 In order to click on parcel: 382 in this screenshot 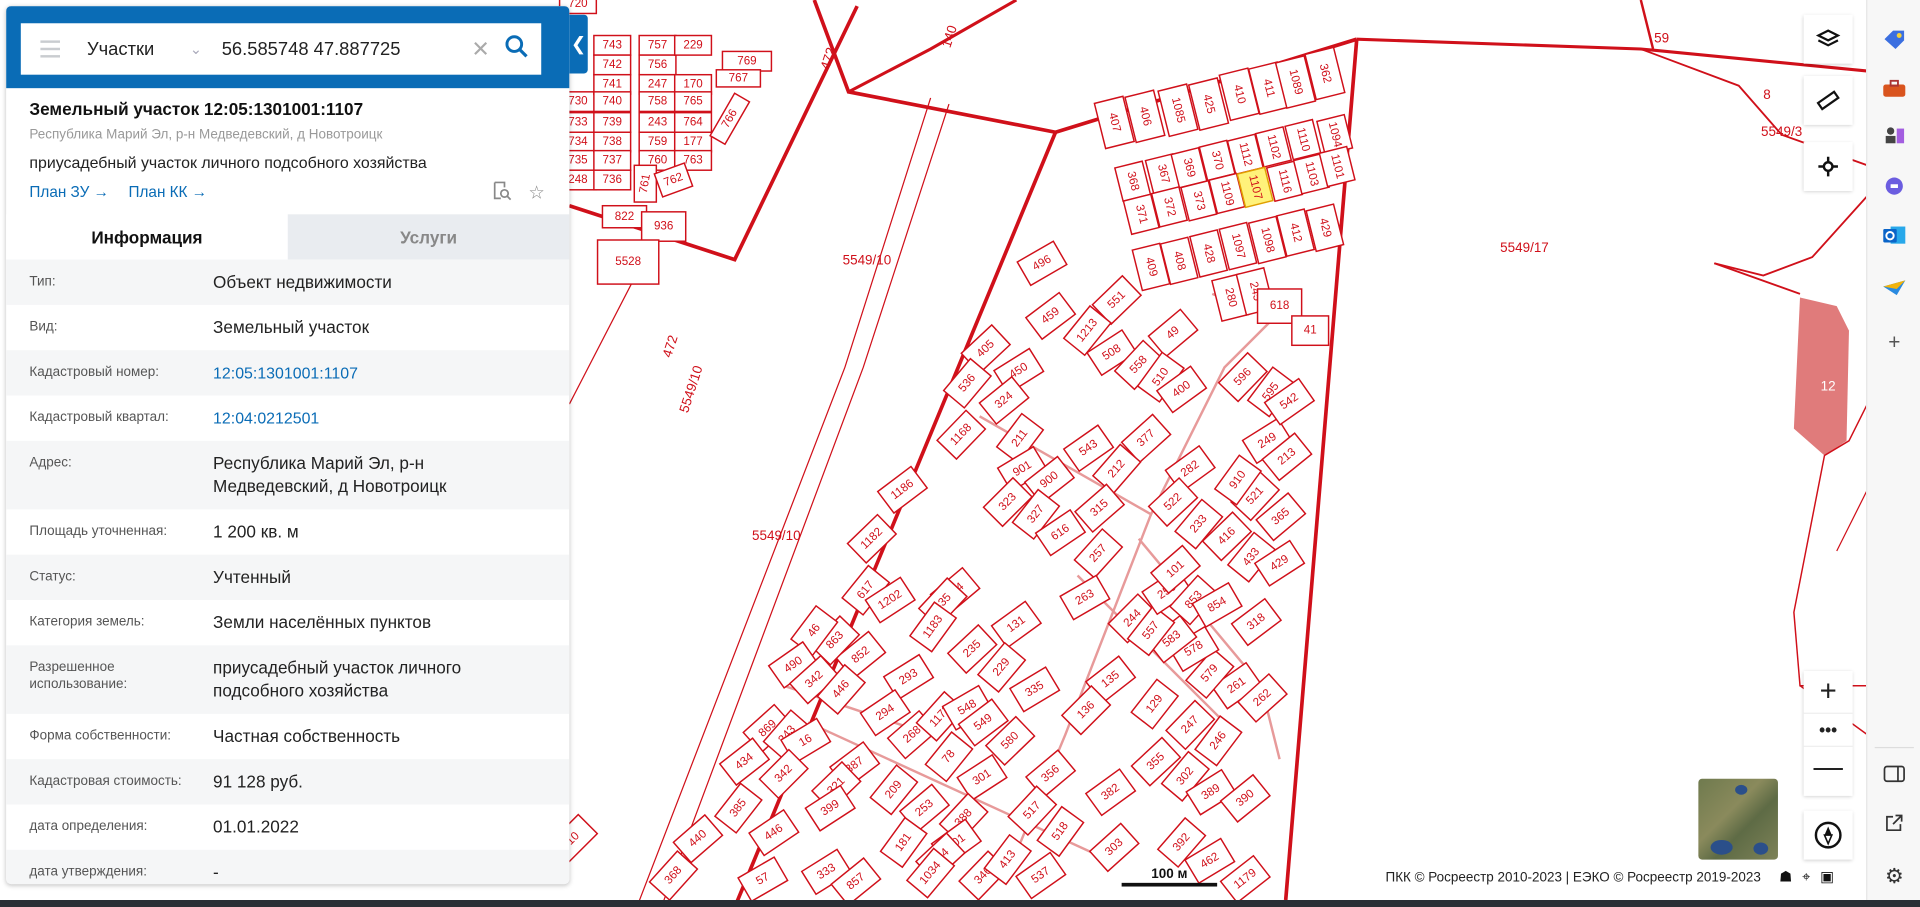, I will do `click(1110, 792)`.